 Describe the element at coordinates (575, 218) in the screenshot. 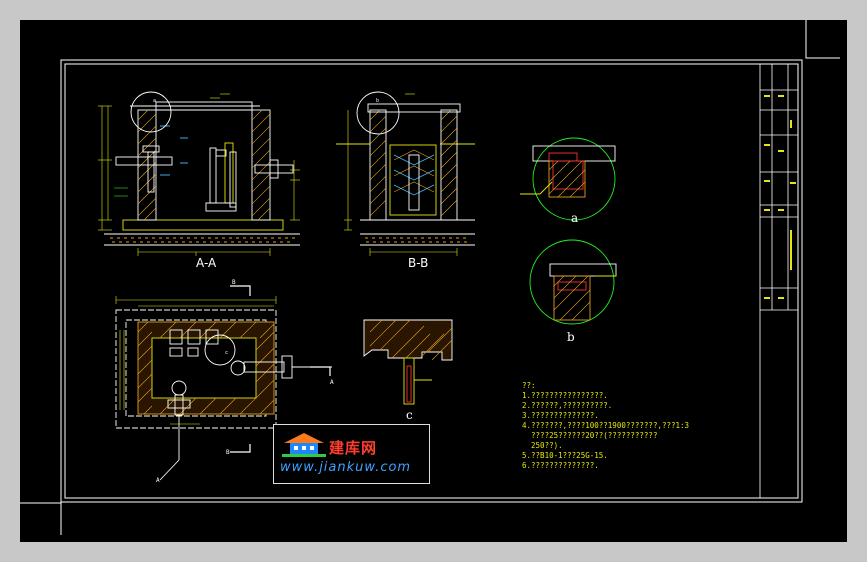

I see `detail-a-label: a` at that location.